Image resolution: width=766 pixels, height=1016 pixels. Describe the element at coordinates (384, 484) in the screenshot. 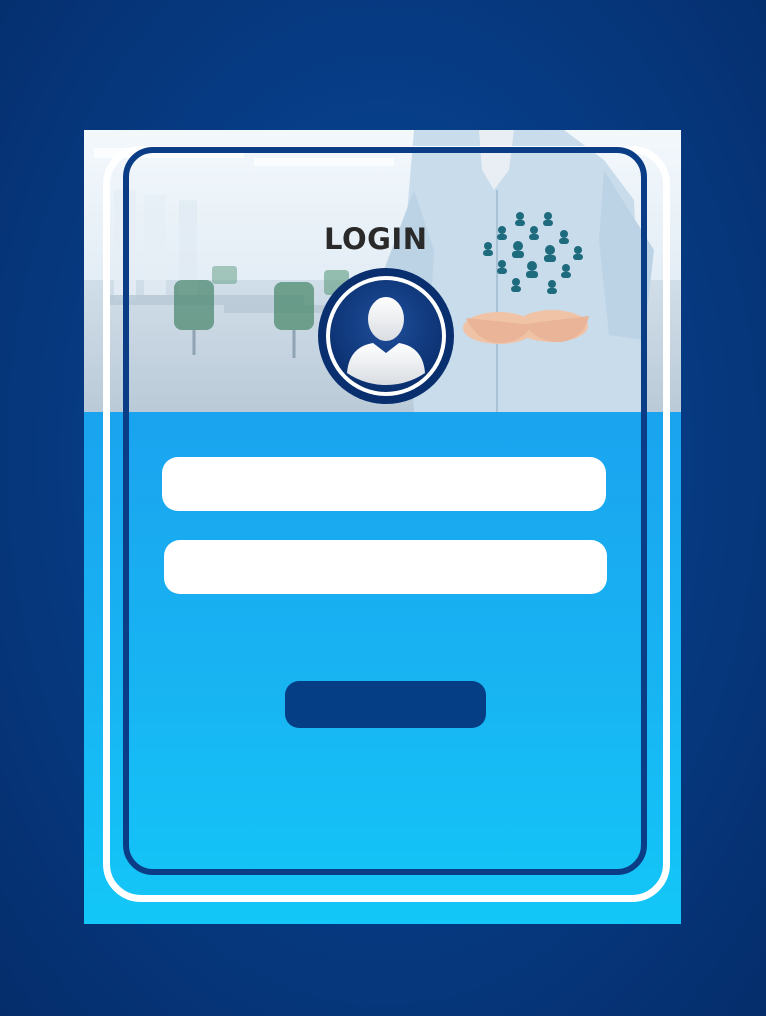

I see `username-input` at that location.